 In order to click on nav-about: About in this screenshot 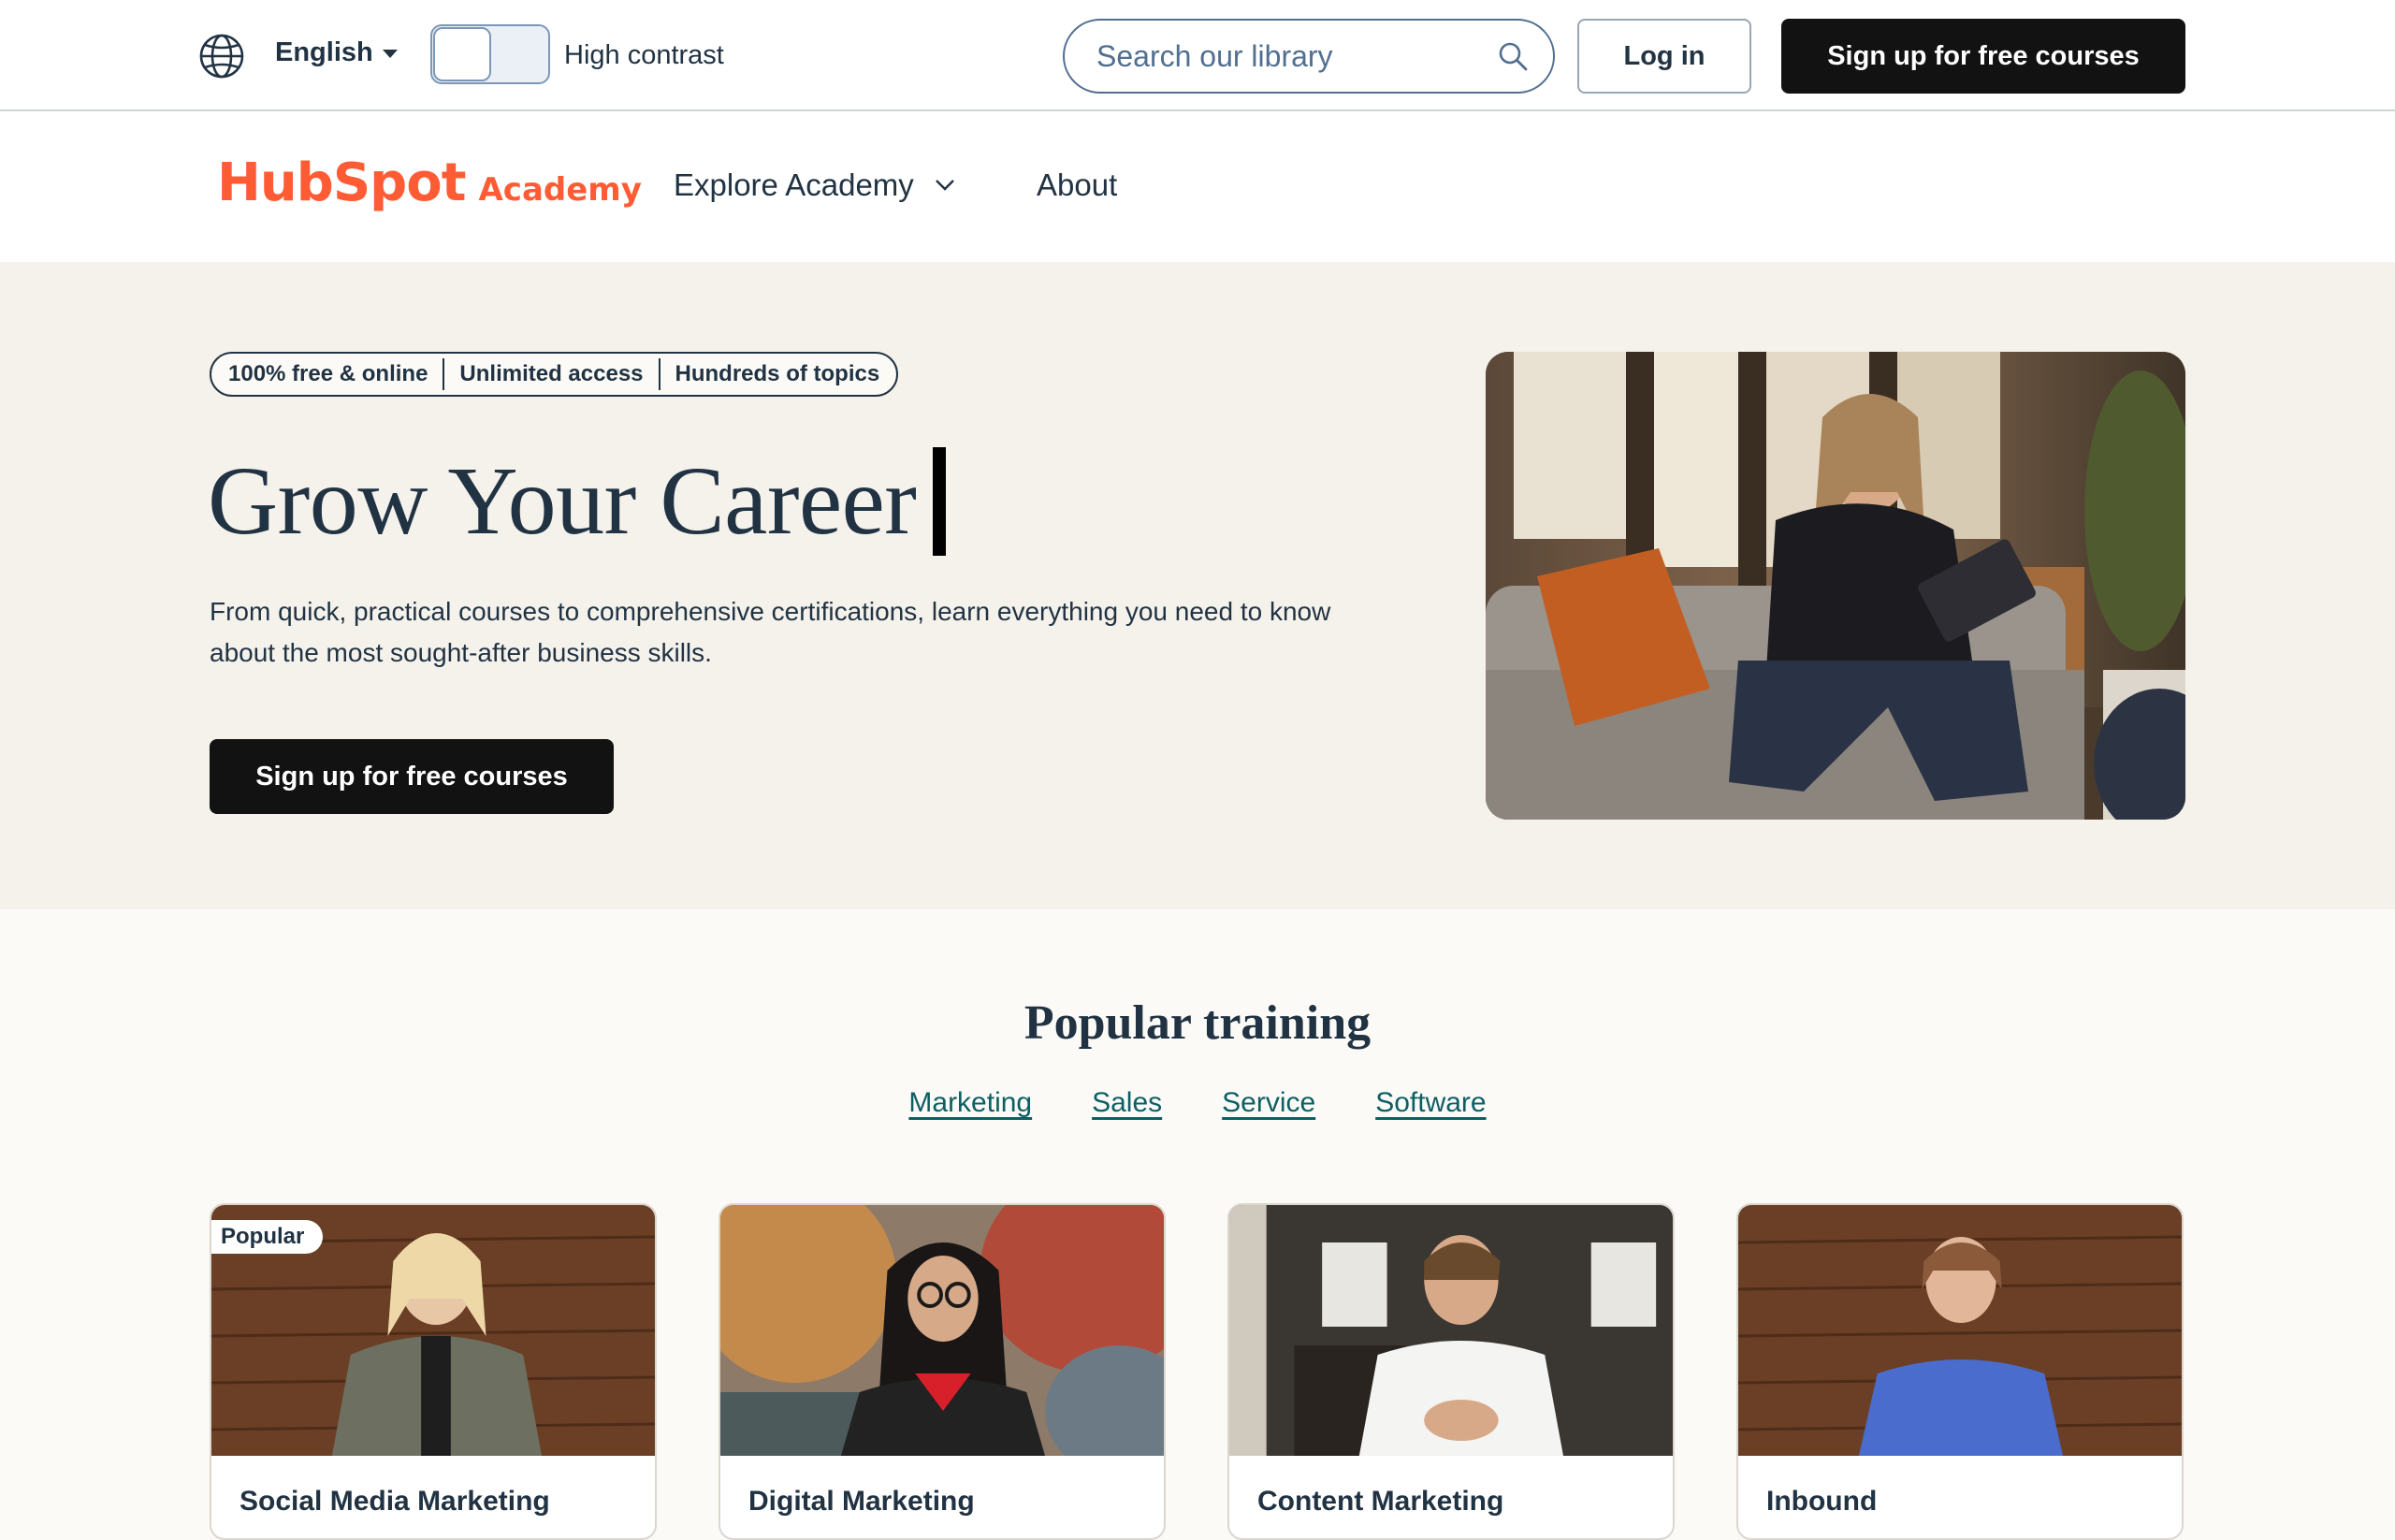, I will do `click(1077, 185)`.